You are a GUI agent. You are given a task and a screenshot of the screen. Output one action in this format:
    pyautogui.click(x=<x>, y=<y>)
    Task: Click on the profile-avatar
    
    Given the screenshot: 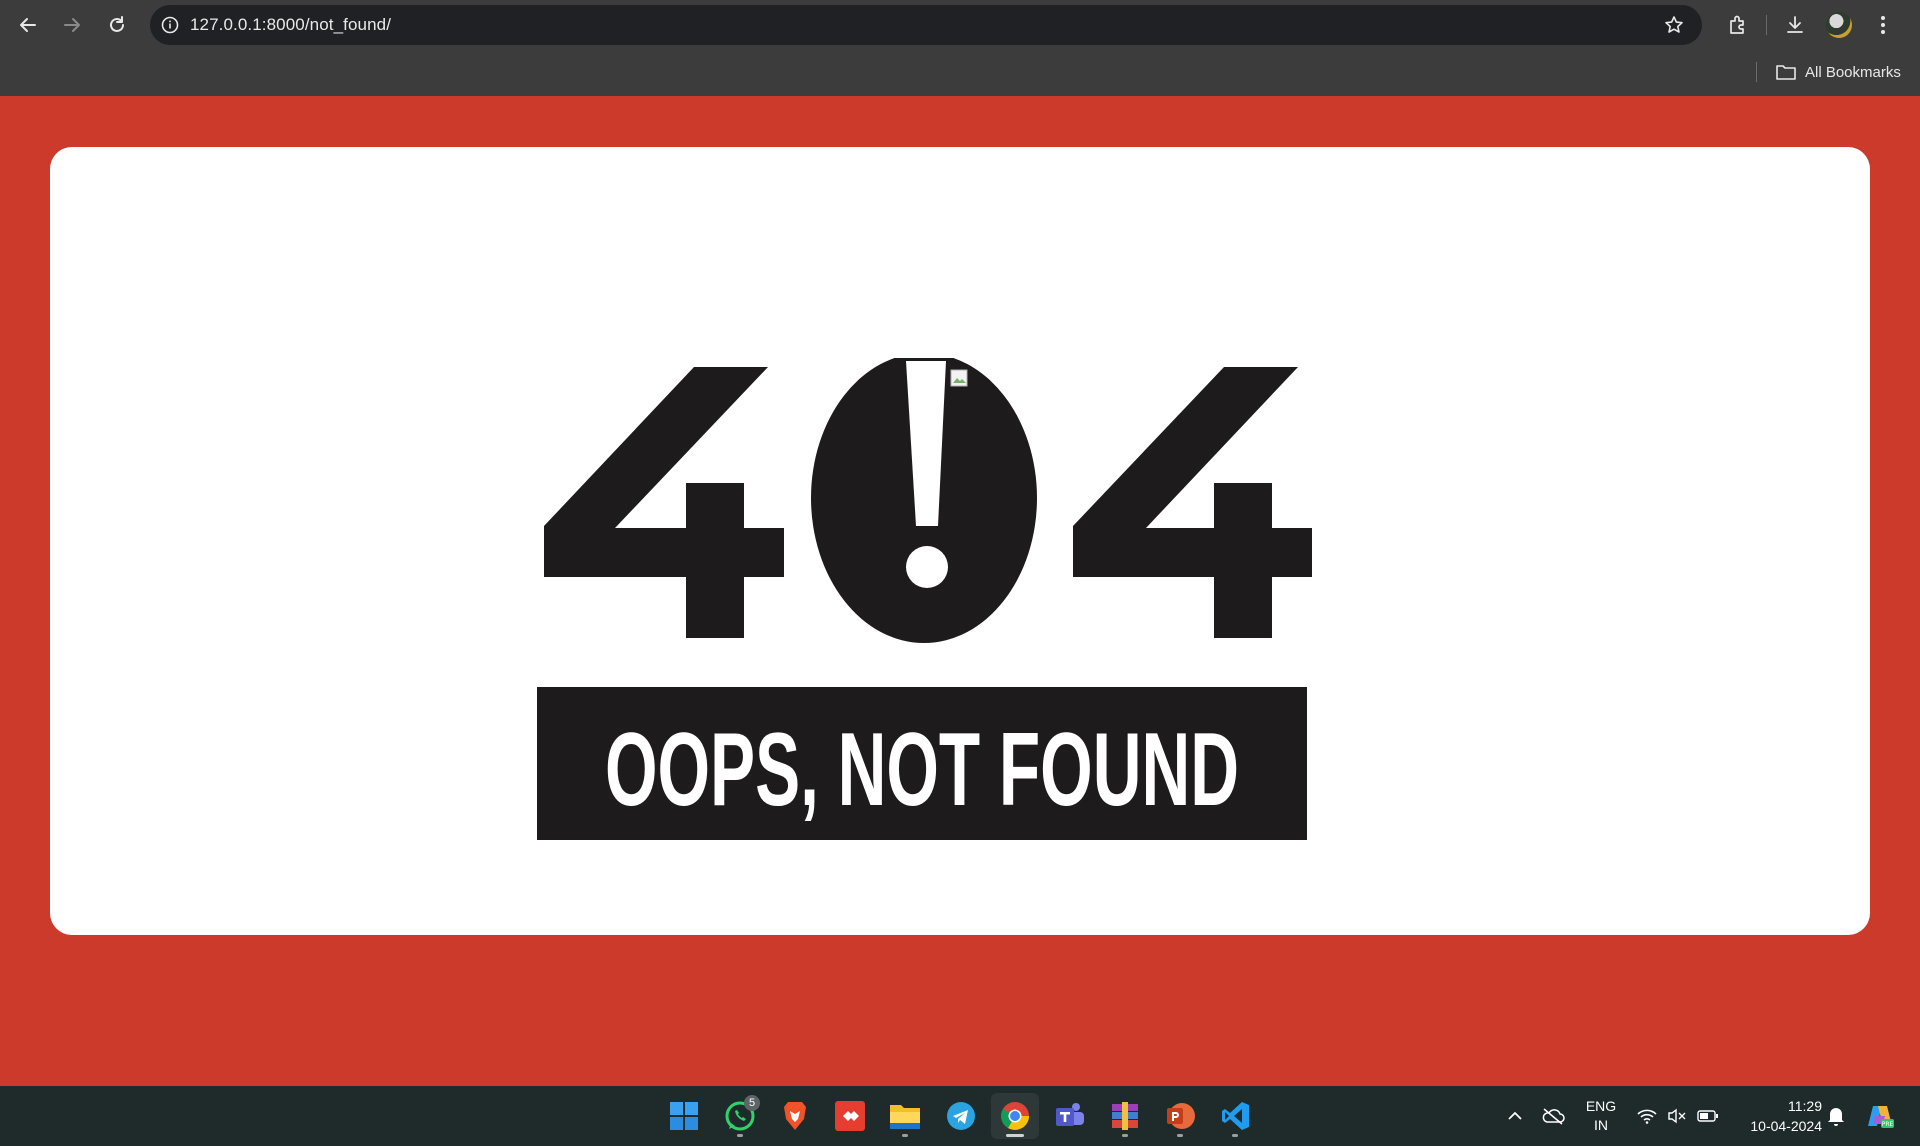 What is the action you would take?
    pyautogui.click(x=1839, y=25)
    